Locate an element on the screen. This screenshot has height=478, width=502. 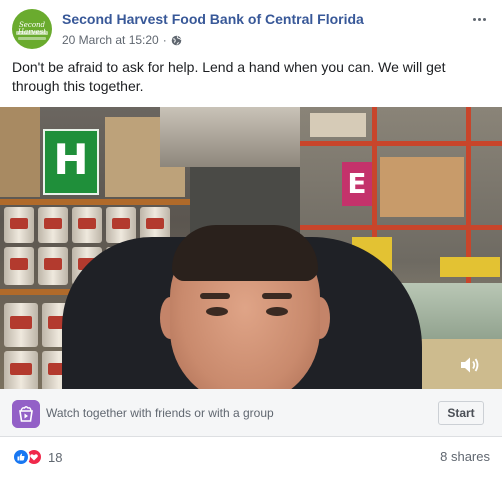
speaker-hair is located at coordinates (245, 253).